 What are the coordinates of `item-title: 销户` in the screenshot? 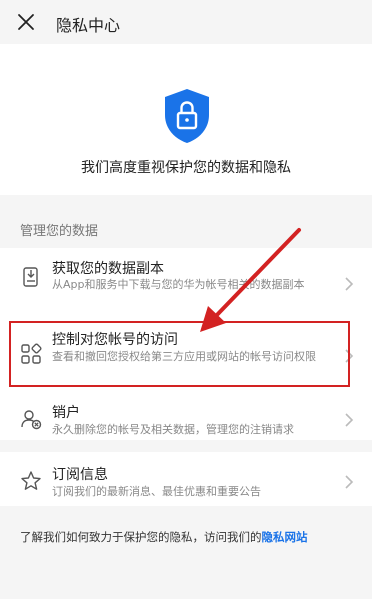 It's located at (66, 413).